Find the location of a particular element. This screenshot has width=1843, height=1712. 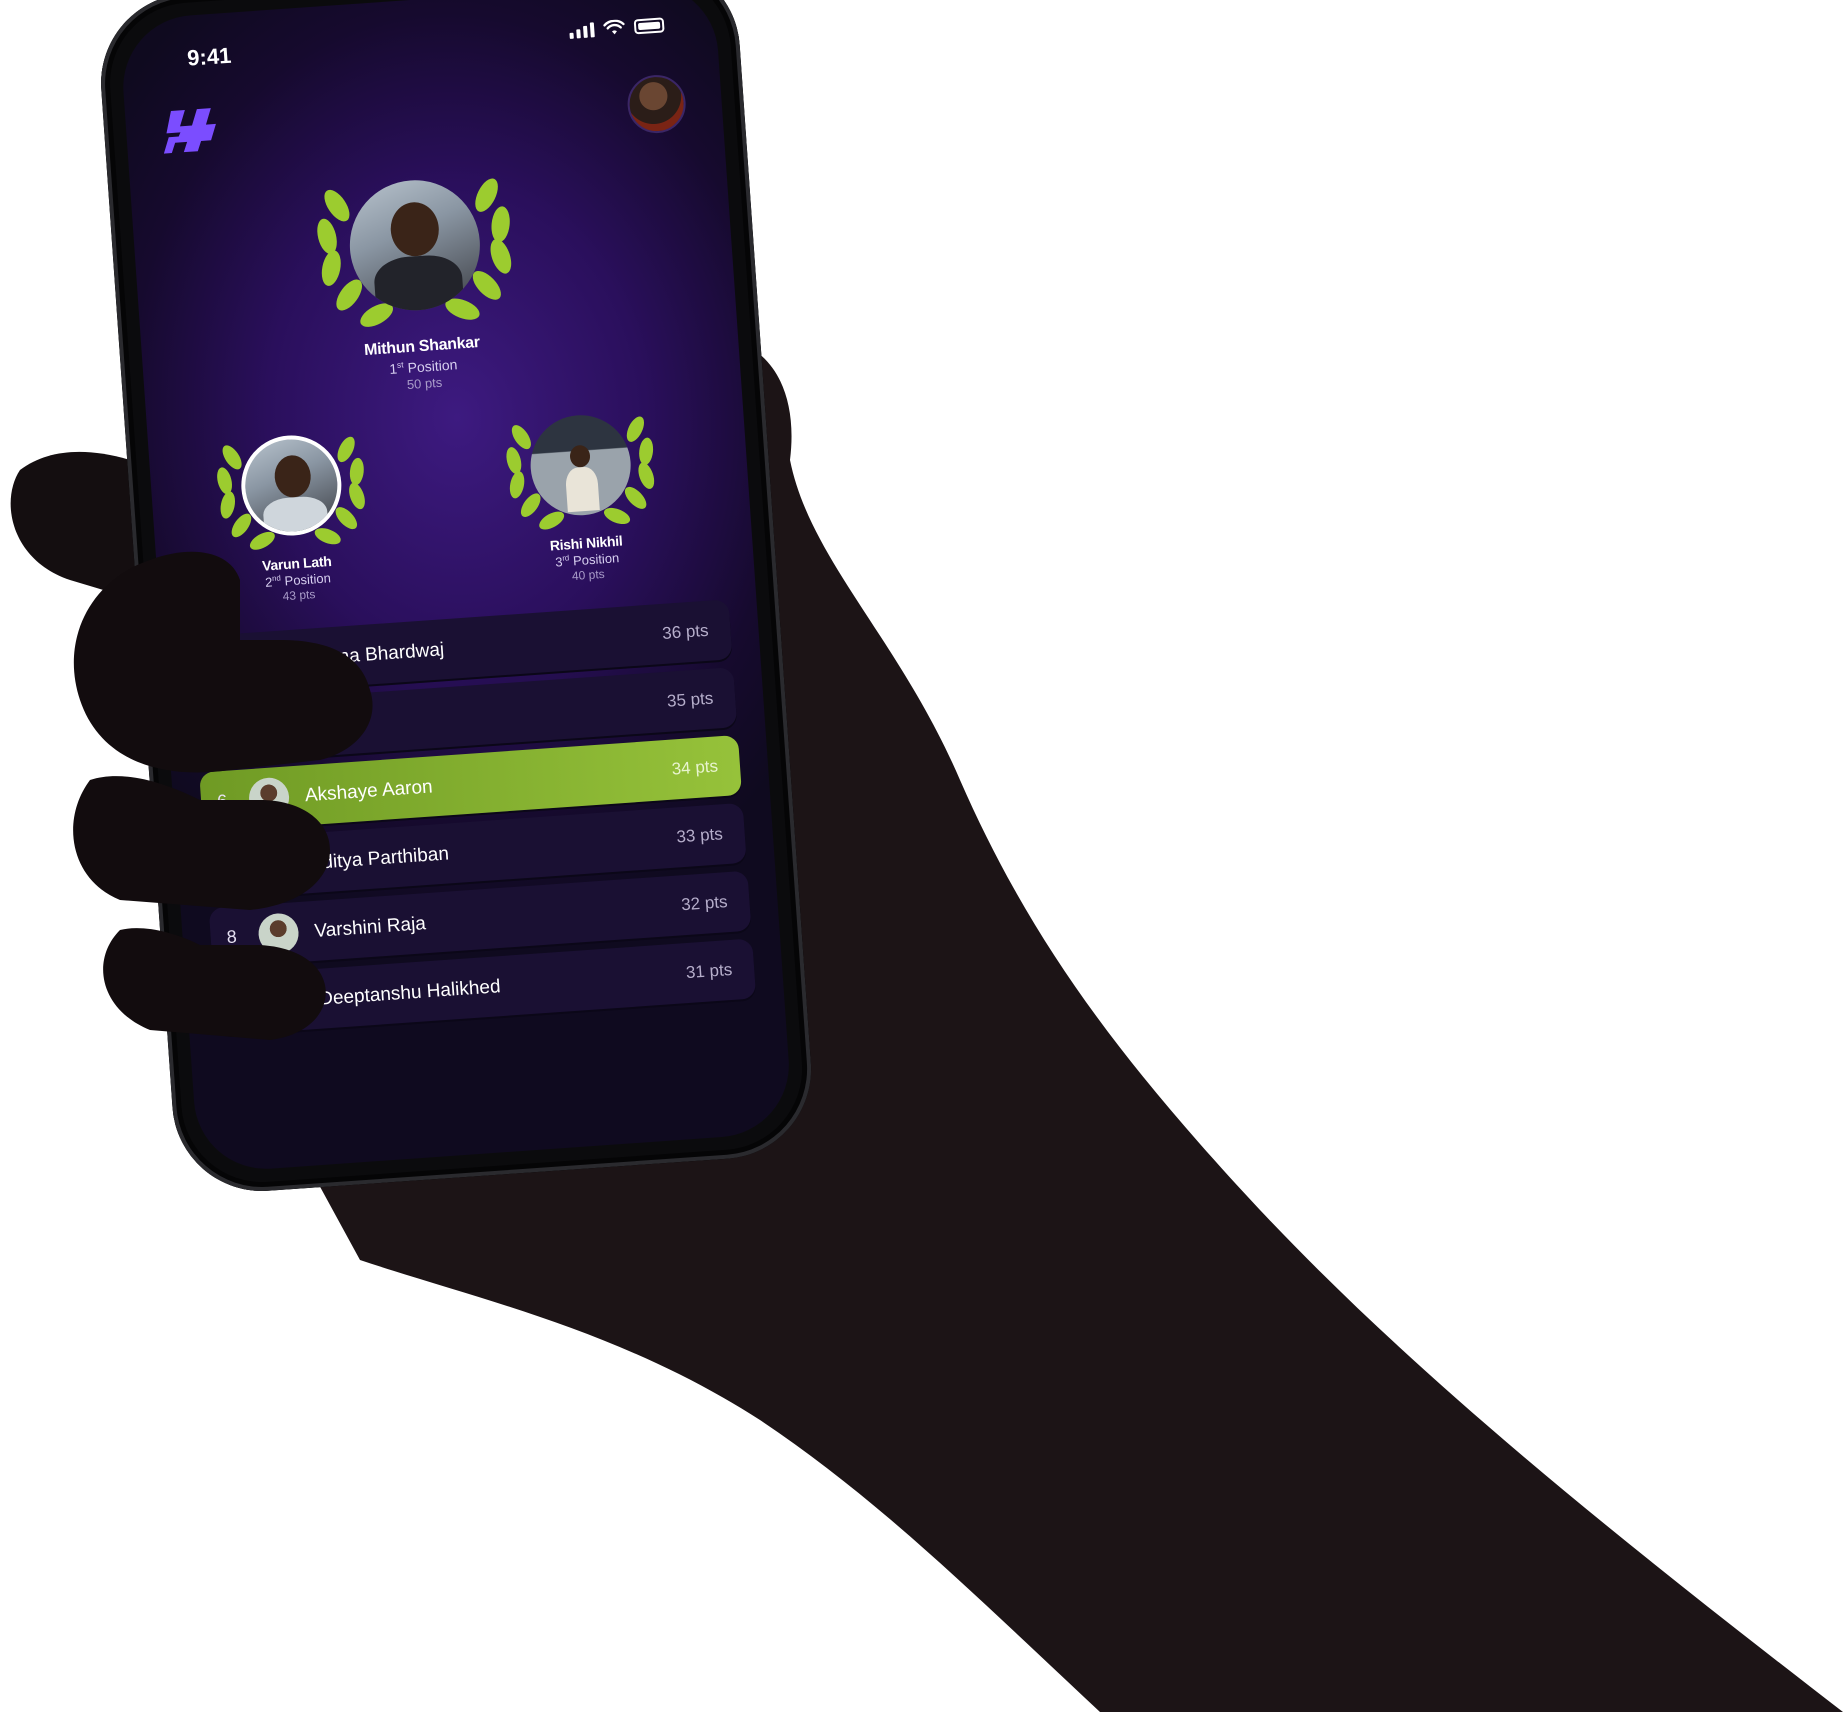

status-time: 9:41 is located at coordinates (209, 56).